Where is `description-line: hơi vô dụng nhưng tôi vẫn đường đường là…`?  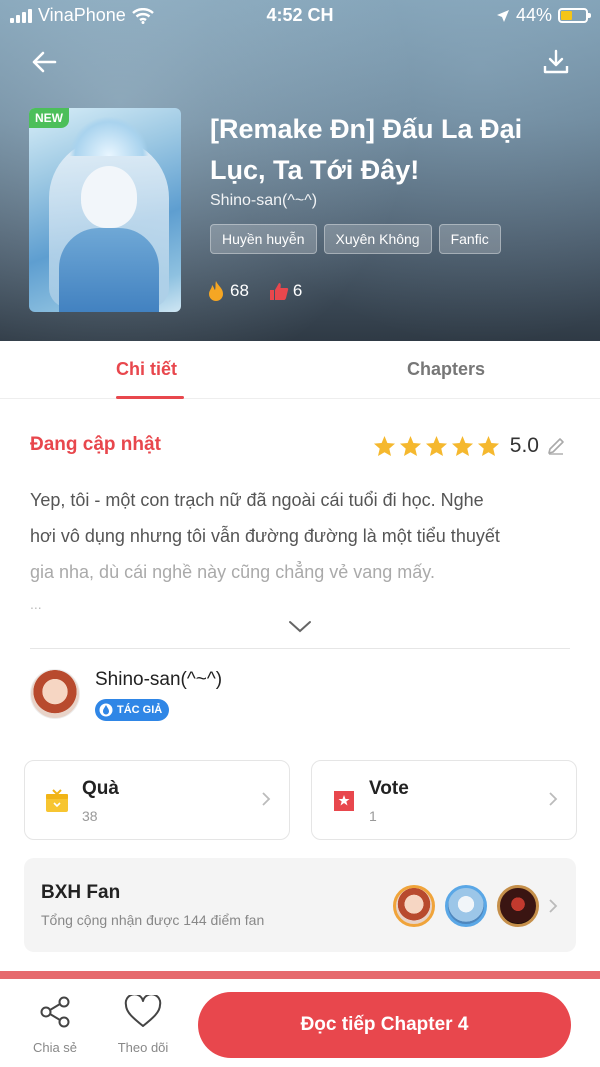 description-line: hơi vô dụng nhưng tôi vẫn đường đường là… is located at coordinates (265, 536).